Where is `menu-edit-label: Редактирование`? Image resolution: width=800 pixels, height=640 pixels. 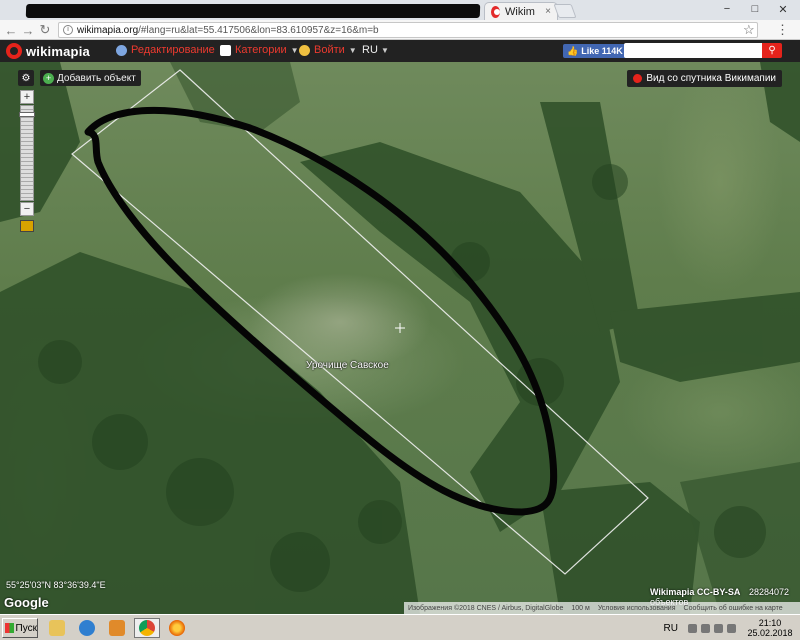 menu-edit-label: Редактирование is located at coordinates (173, 50).